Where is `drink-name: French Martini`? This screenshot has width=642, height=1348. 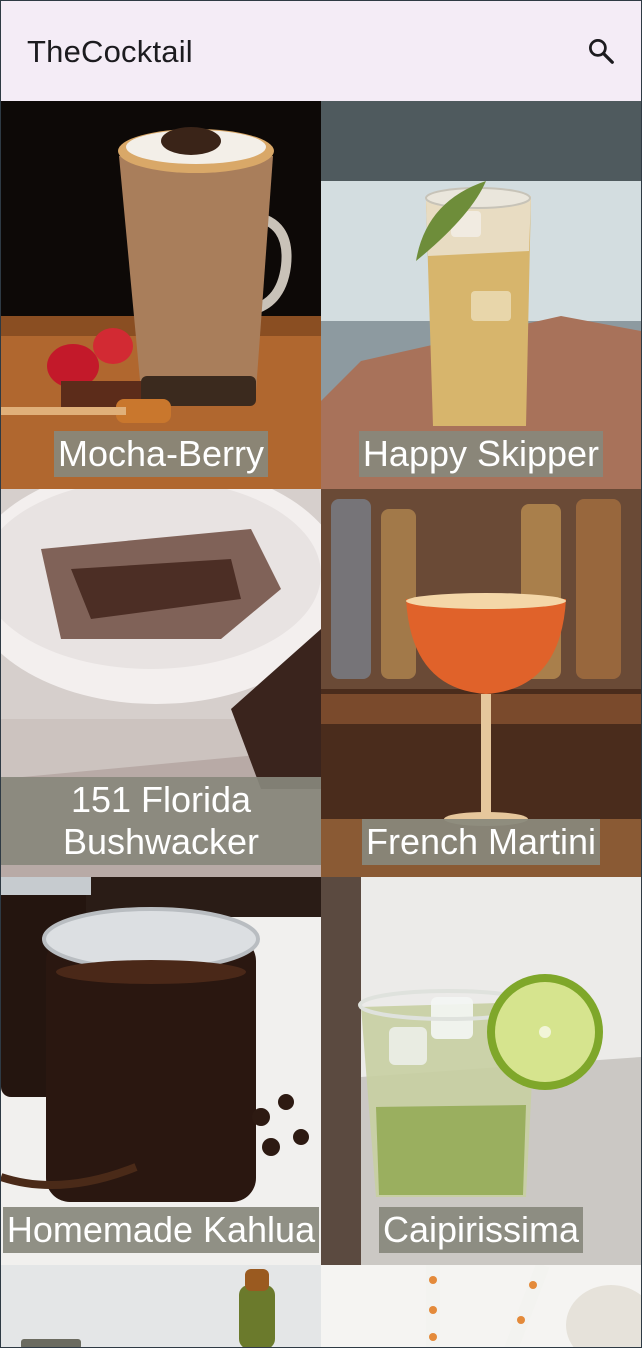 drink-name: French Martini is located at coordinates (481, 842).